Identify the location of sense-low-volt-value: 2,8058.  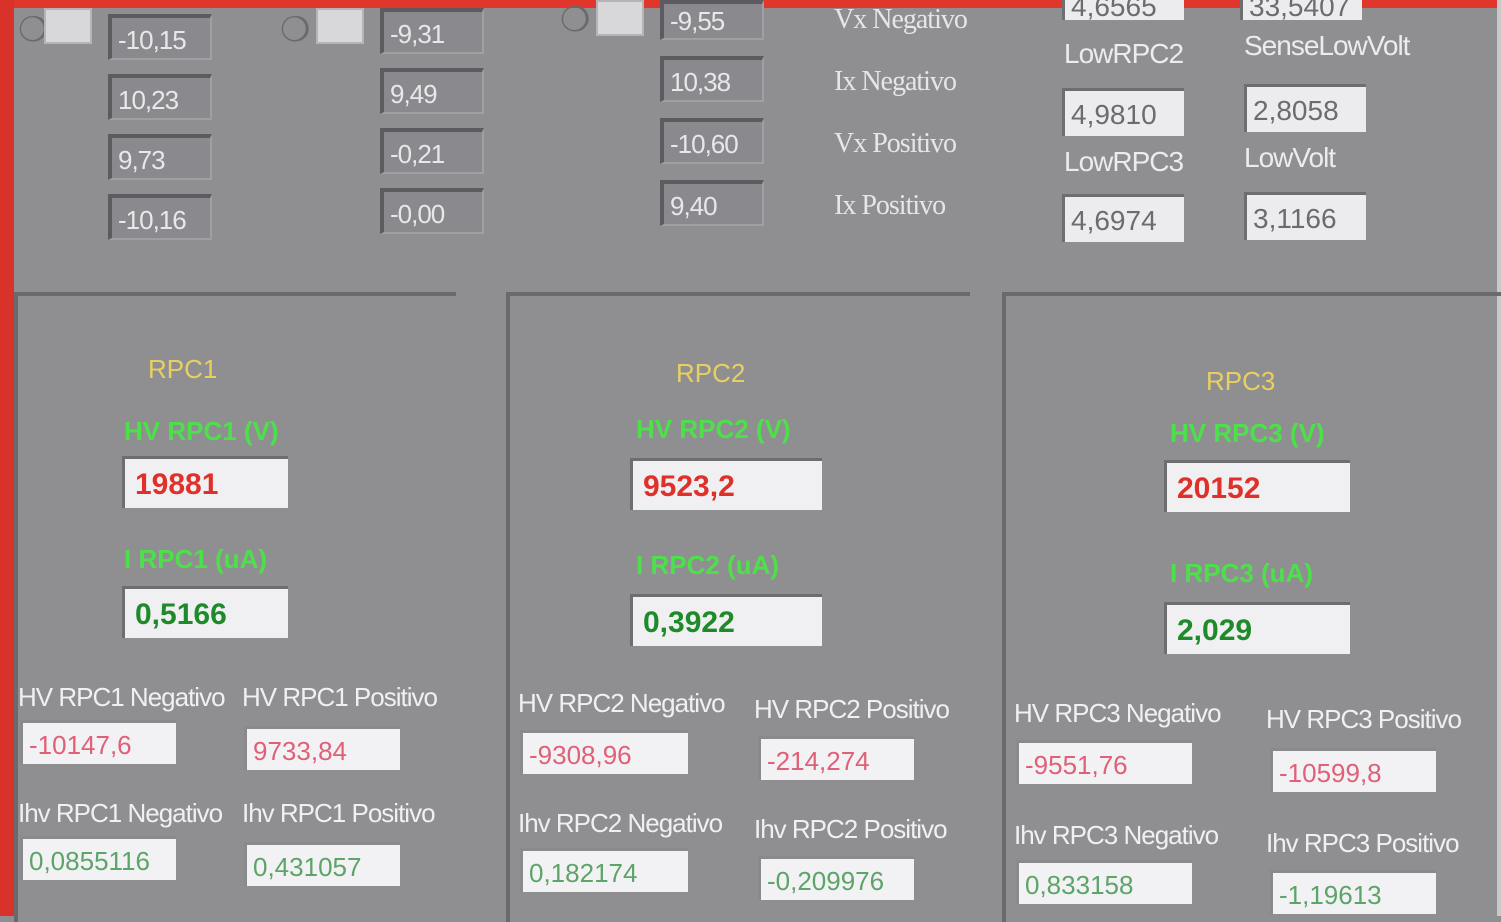
(1305, 108).